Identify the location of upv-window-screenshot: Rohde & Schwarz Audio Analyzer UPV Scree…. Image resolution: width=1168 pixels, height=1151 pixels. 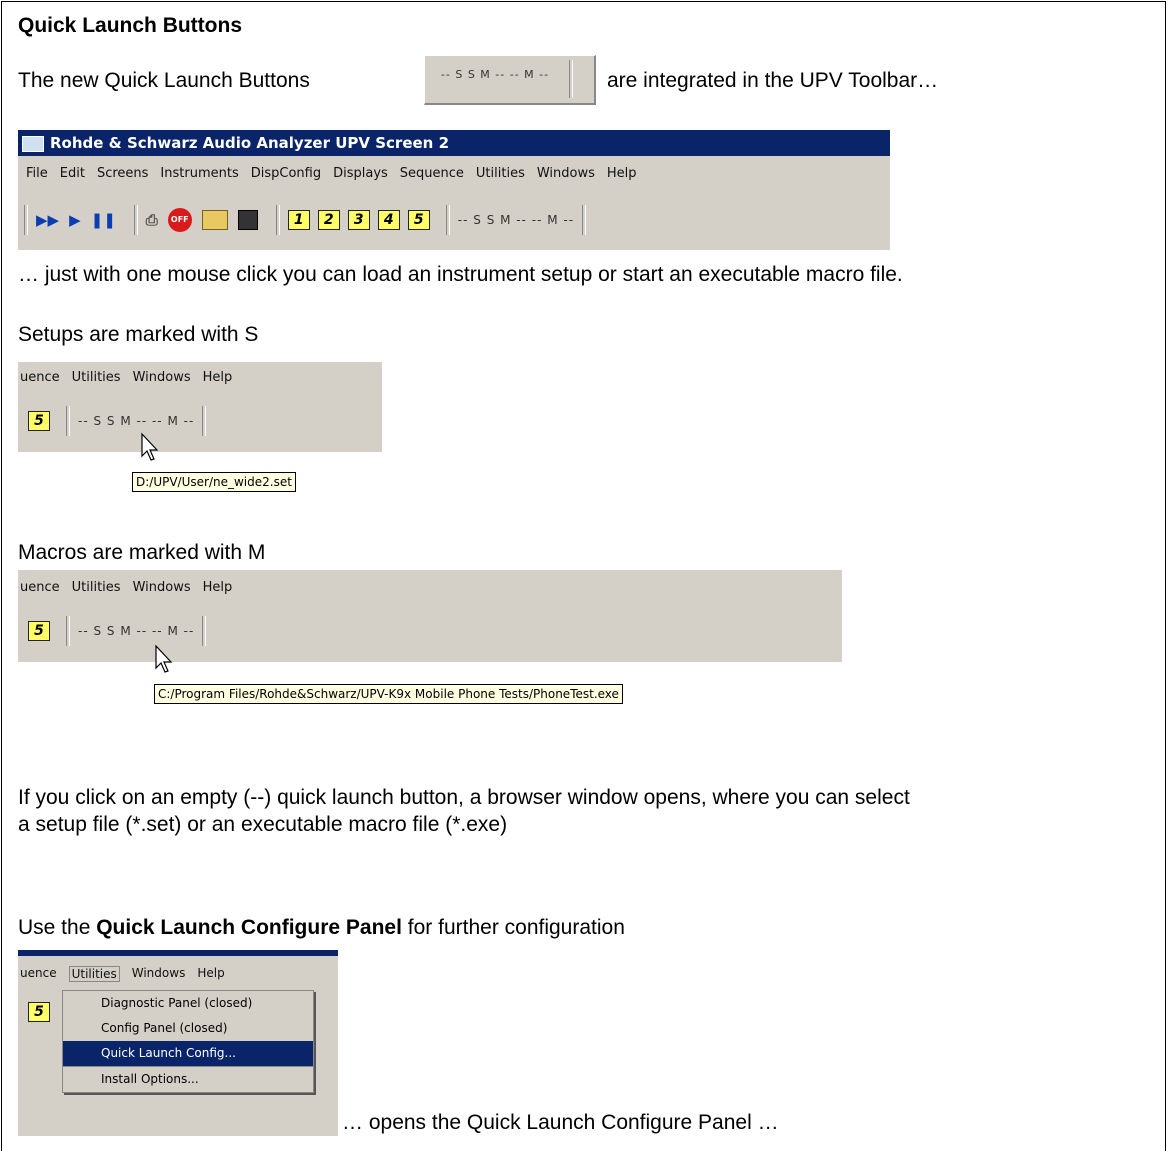
(454, 190).